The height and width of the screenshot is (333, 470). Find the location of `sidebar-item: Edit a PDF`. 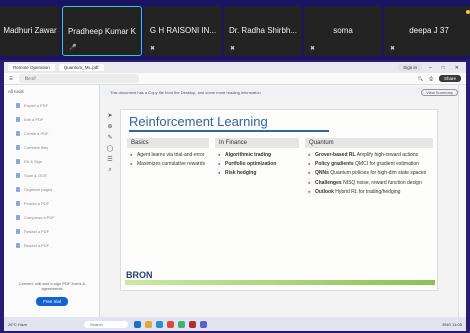

sidebar-item: Edit a PDF is located at coordinates (51, 119).